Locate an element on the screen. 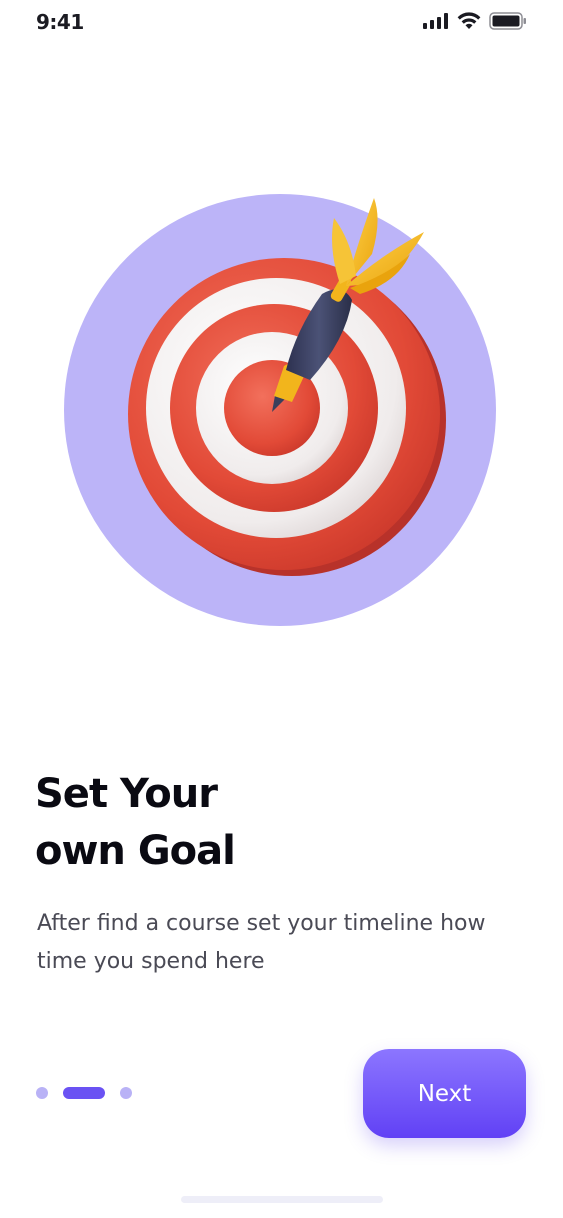 This screenshot has height=1218, width=563. title-line-2: own Goal is located at coordinates (135, 851).